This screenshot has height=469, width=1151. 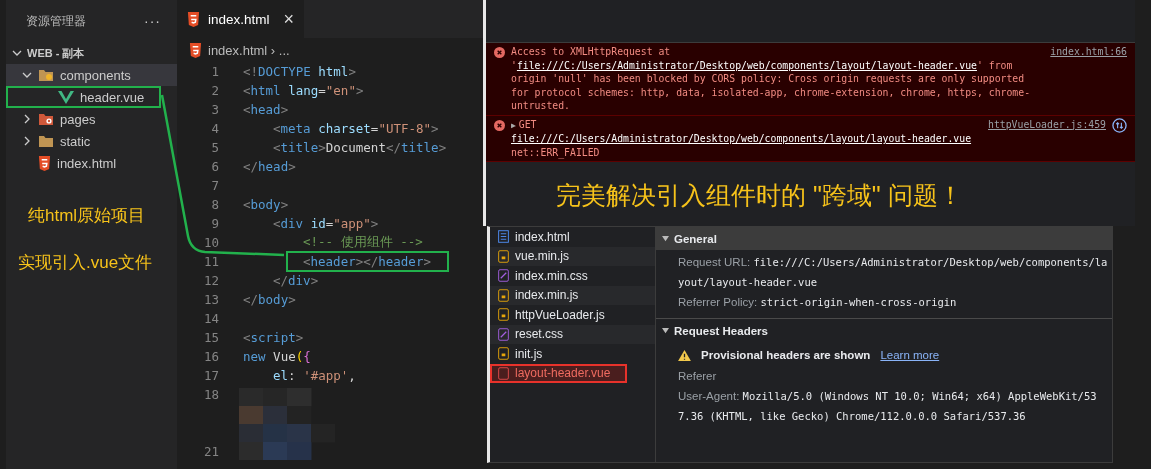 I want to click on annotation-text: 纯html原始项目, so click(x=87, y=216).